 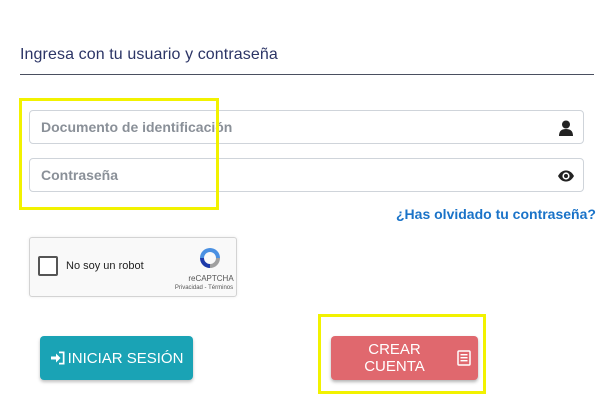 I want to click on recaptcha-label: No soy un robot, so click(x=105, y=266).